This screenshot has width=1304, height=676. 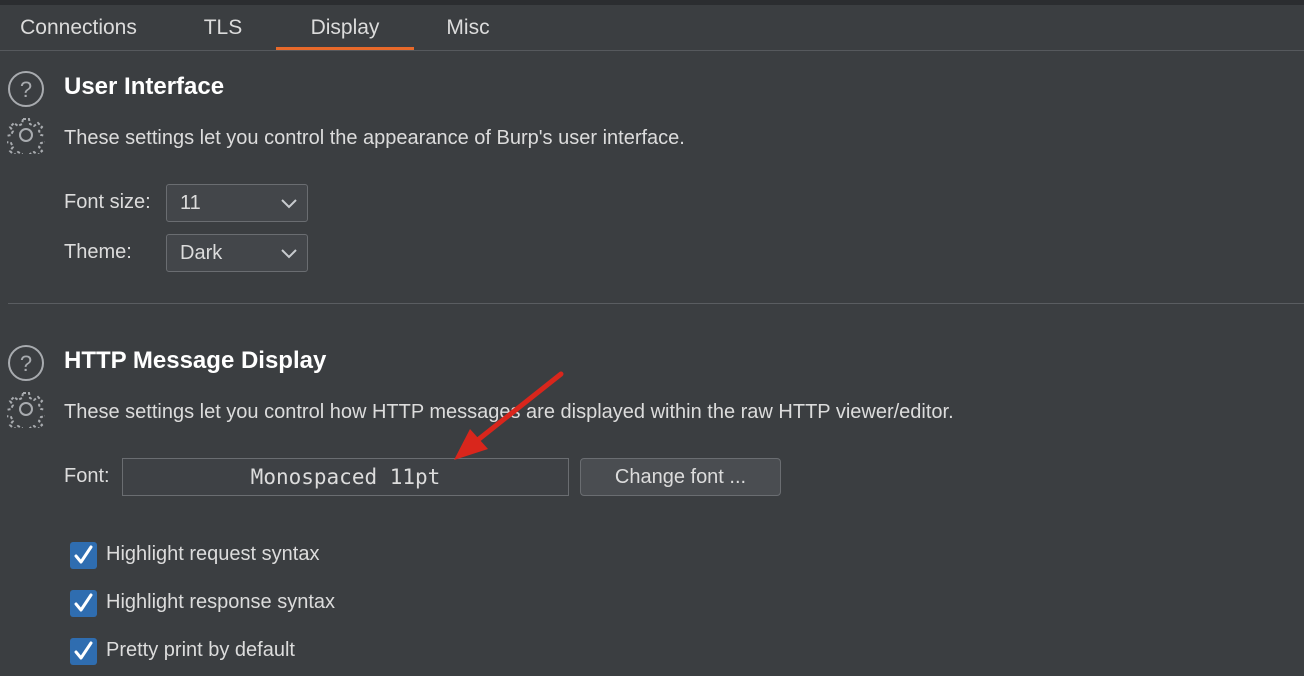 What do you see at coordinates (144, 86) in the screenshot?
I see `section-title-user-interface: User Interface` at bounding box center [144, 86].